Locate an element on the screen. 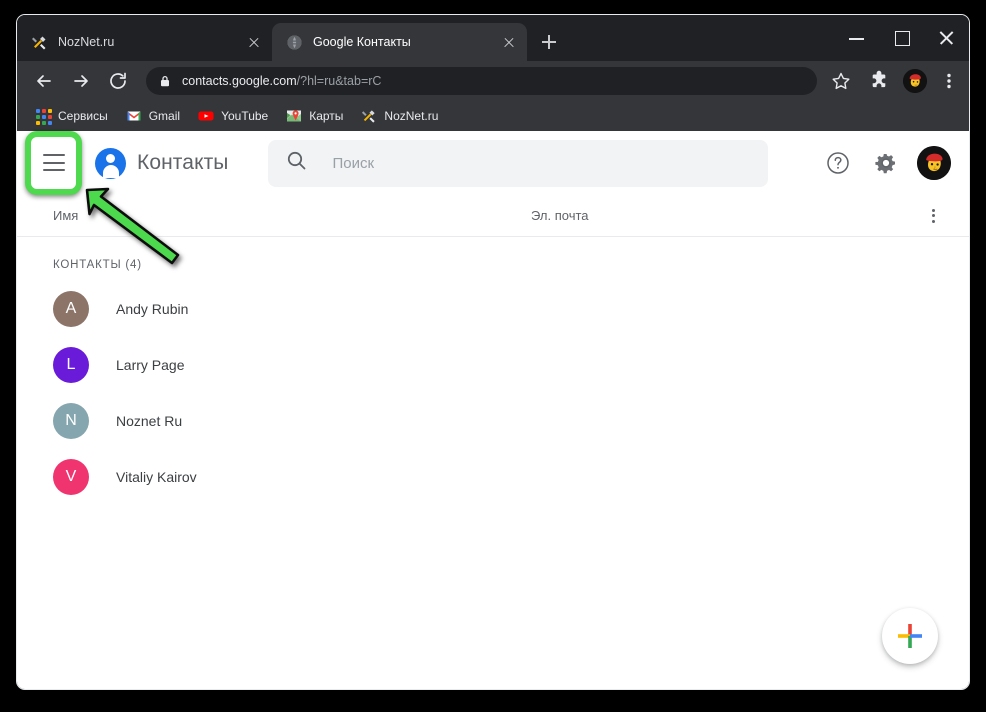 The width and height of the screenshot is (986, 712). app-brand: Контакты is located at coordinates (162, 163).